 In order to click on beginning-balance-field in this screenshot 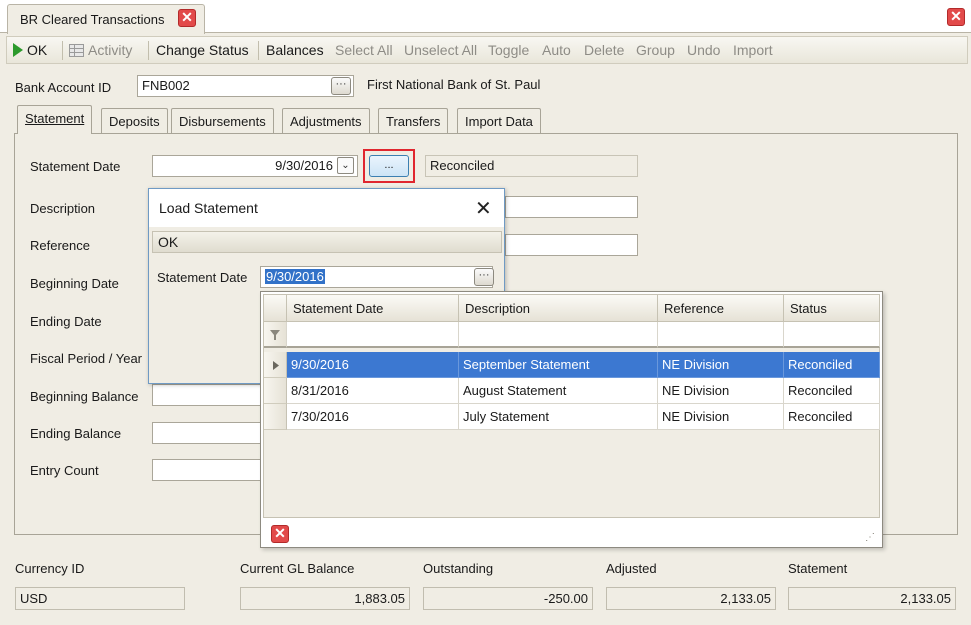, I will do `click(207, 395)`.